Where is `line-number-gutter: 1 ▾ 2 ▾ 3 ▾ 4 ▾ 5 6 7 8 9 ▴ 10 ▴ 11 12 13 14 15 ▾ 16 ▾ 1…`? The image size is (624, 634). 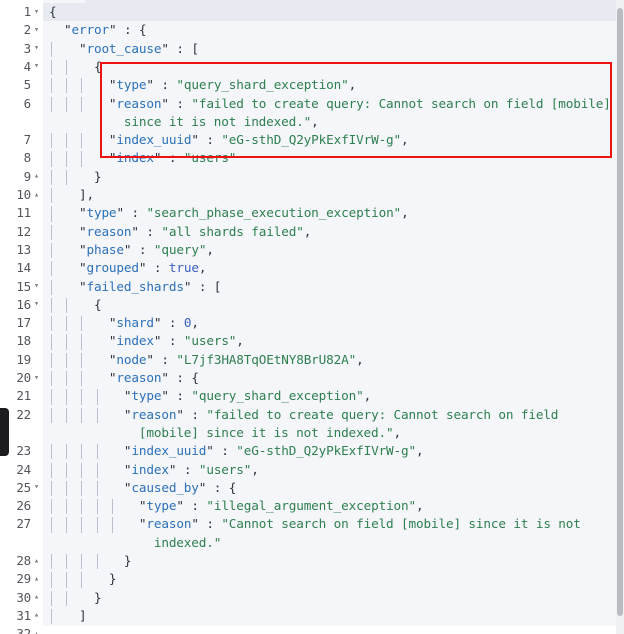
line-number-gutter: 1 ▾ 2 ▾ 3 ▾ 4 ▾ 5 6 7 8 9 ▴ 10 ▴ 11 12 13 14 15 ▾ 16 ▾ 1… is located at coordinates (21, 317).